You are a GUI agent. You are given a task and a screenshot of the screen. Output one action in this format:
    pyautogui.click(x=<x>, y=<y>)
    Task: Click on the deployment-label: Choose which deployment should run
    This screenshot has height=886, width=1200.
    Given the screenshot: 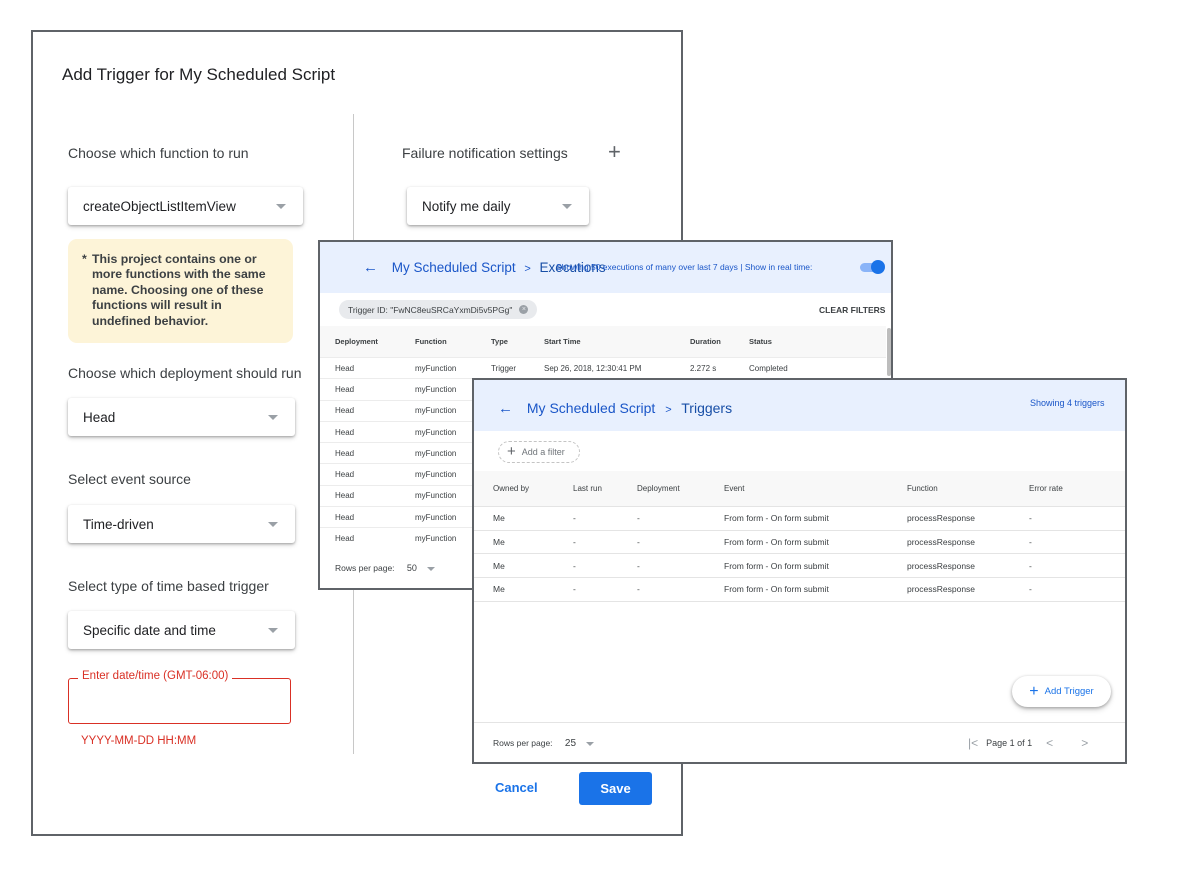 What is the action you would take?
    pyautogui.click(x=185, y=373)
    